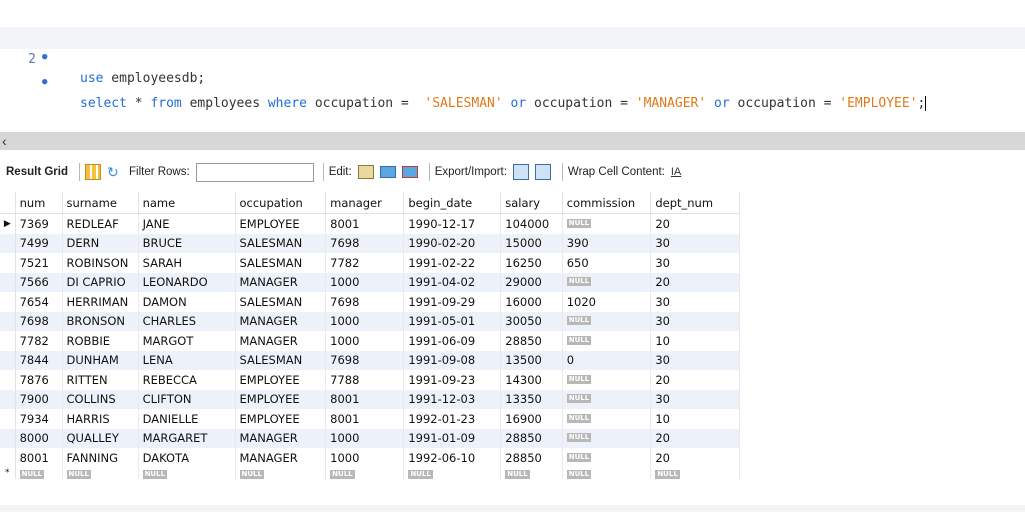 Image resolution: width=1025 pixels, height=512 pixels. I want to click on result-grid-tab: Result Grid, so click(37, 172).